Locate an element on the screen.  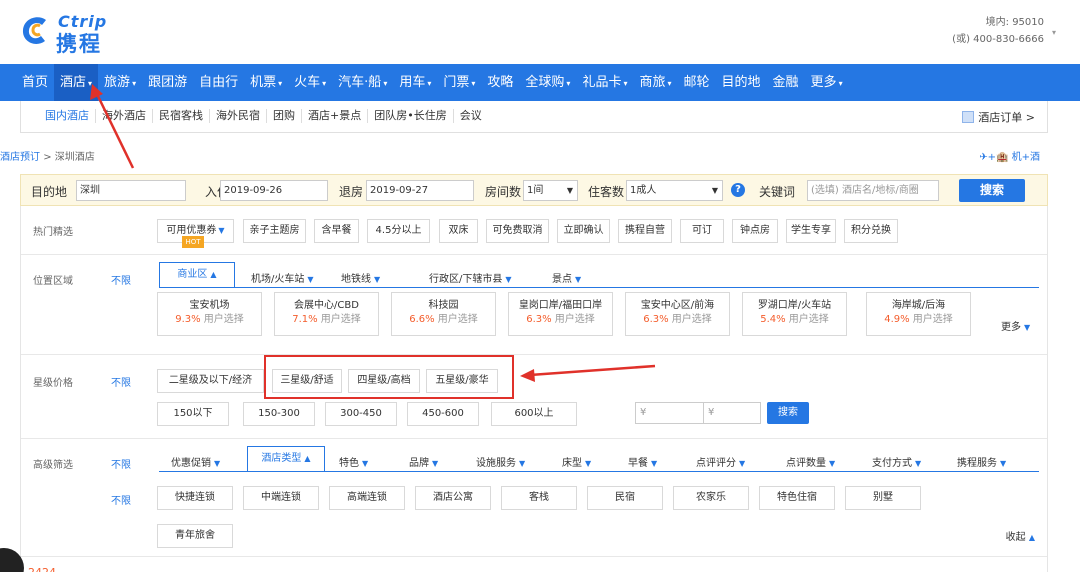
hot-pick-chip: 钟点房 is located at coordinates (755, 231).